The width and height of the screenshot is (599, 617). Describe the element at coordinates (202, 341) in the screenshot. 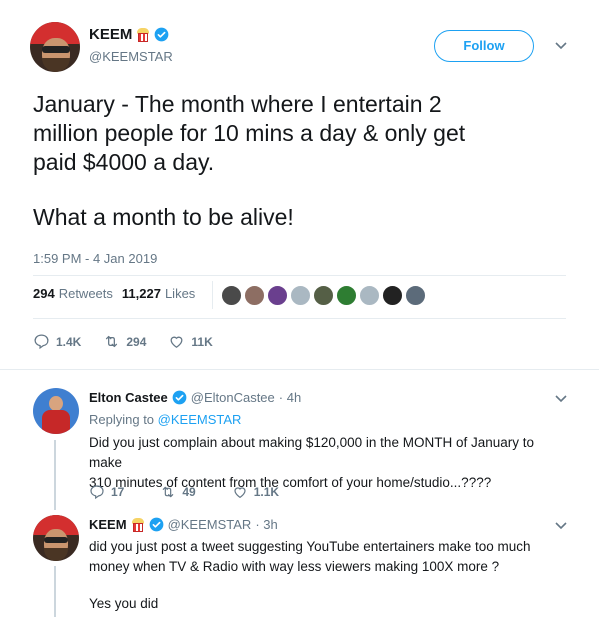

I see `like-count: 11K` at that location.